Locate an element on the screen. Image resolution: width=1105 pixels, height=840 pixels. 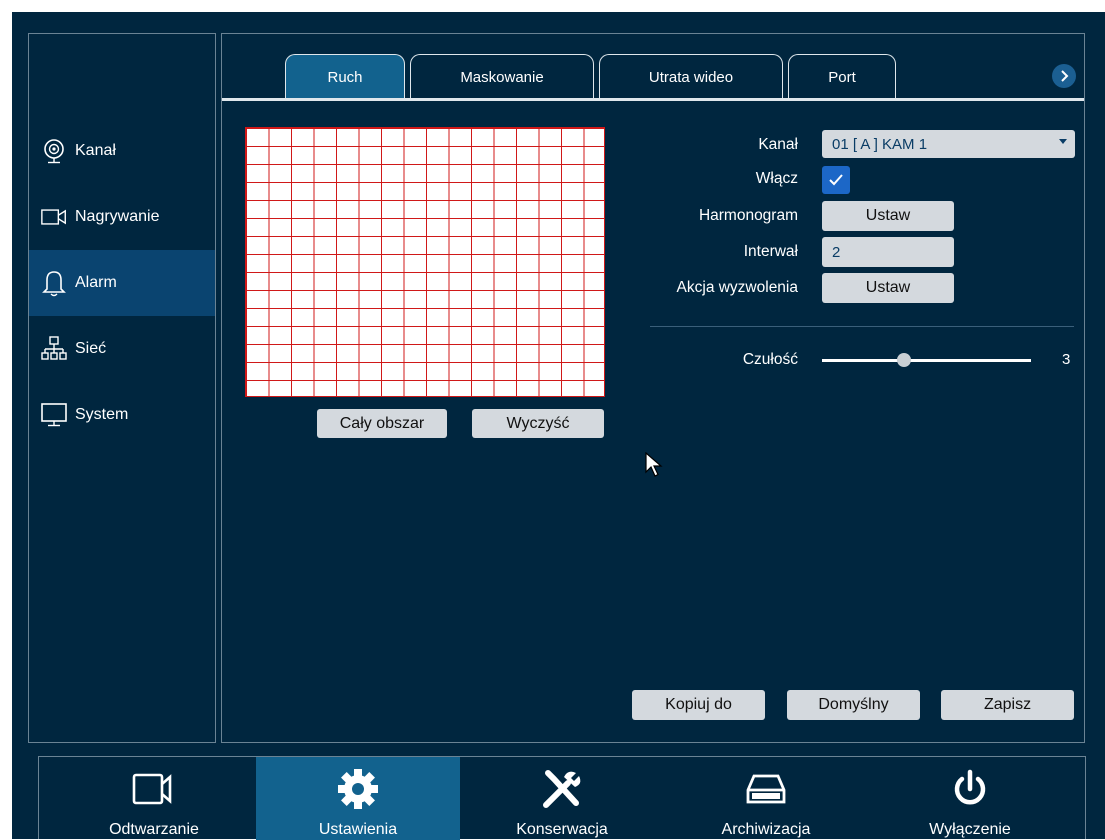
tab-label: Utrata wideo is located at coordinates (691, 77).